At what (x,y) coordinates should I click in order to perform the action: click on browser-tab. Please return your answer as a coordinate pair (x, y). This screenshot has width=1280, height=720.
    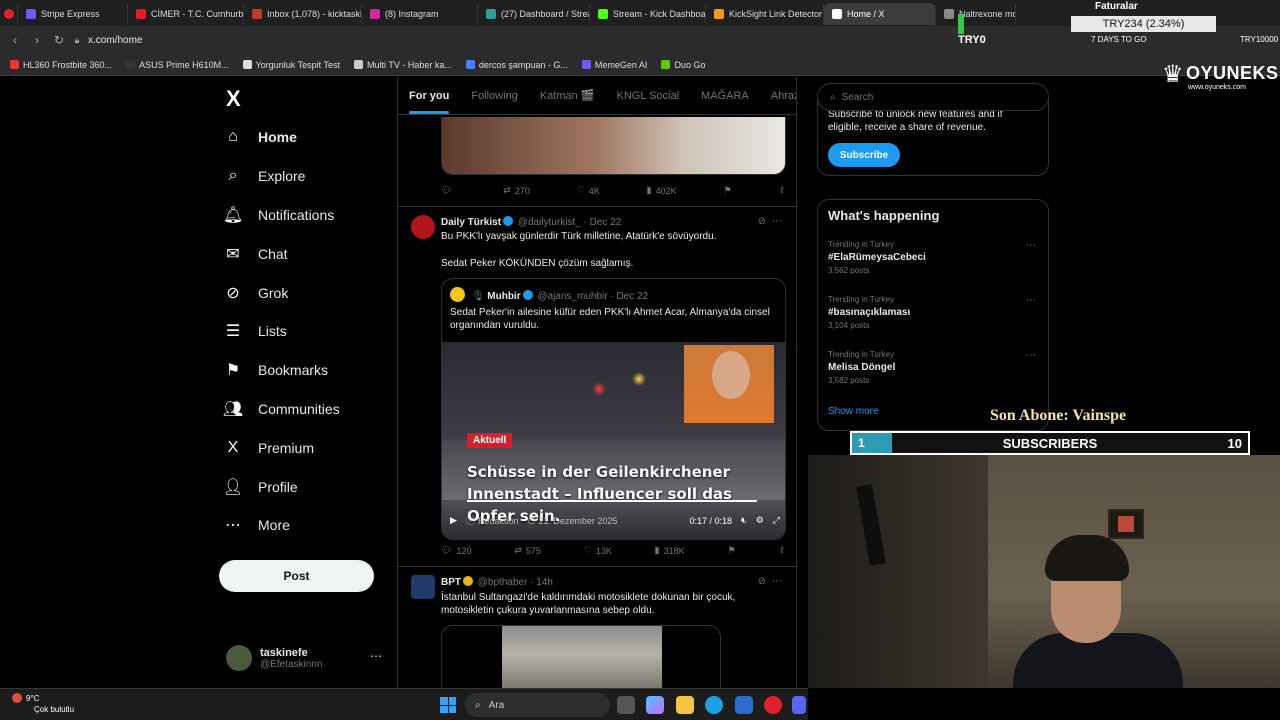
    Looking at the image, I should click on (11, 14).